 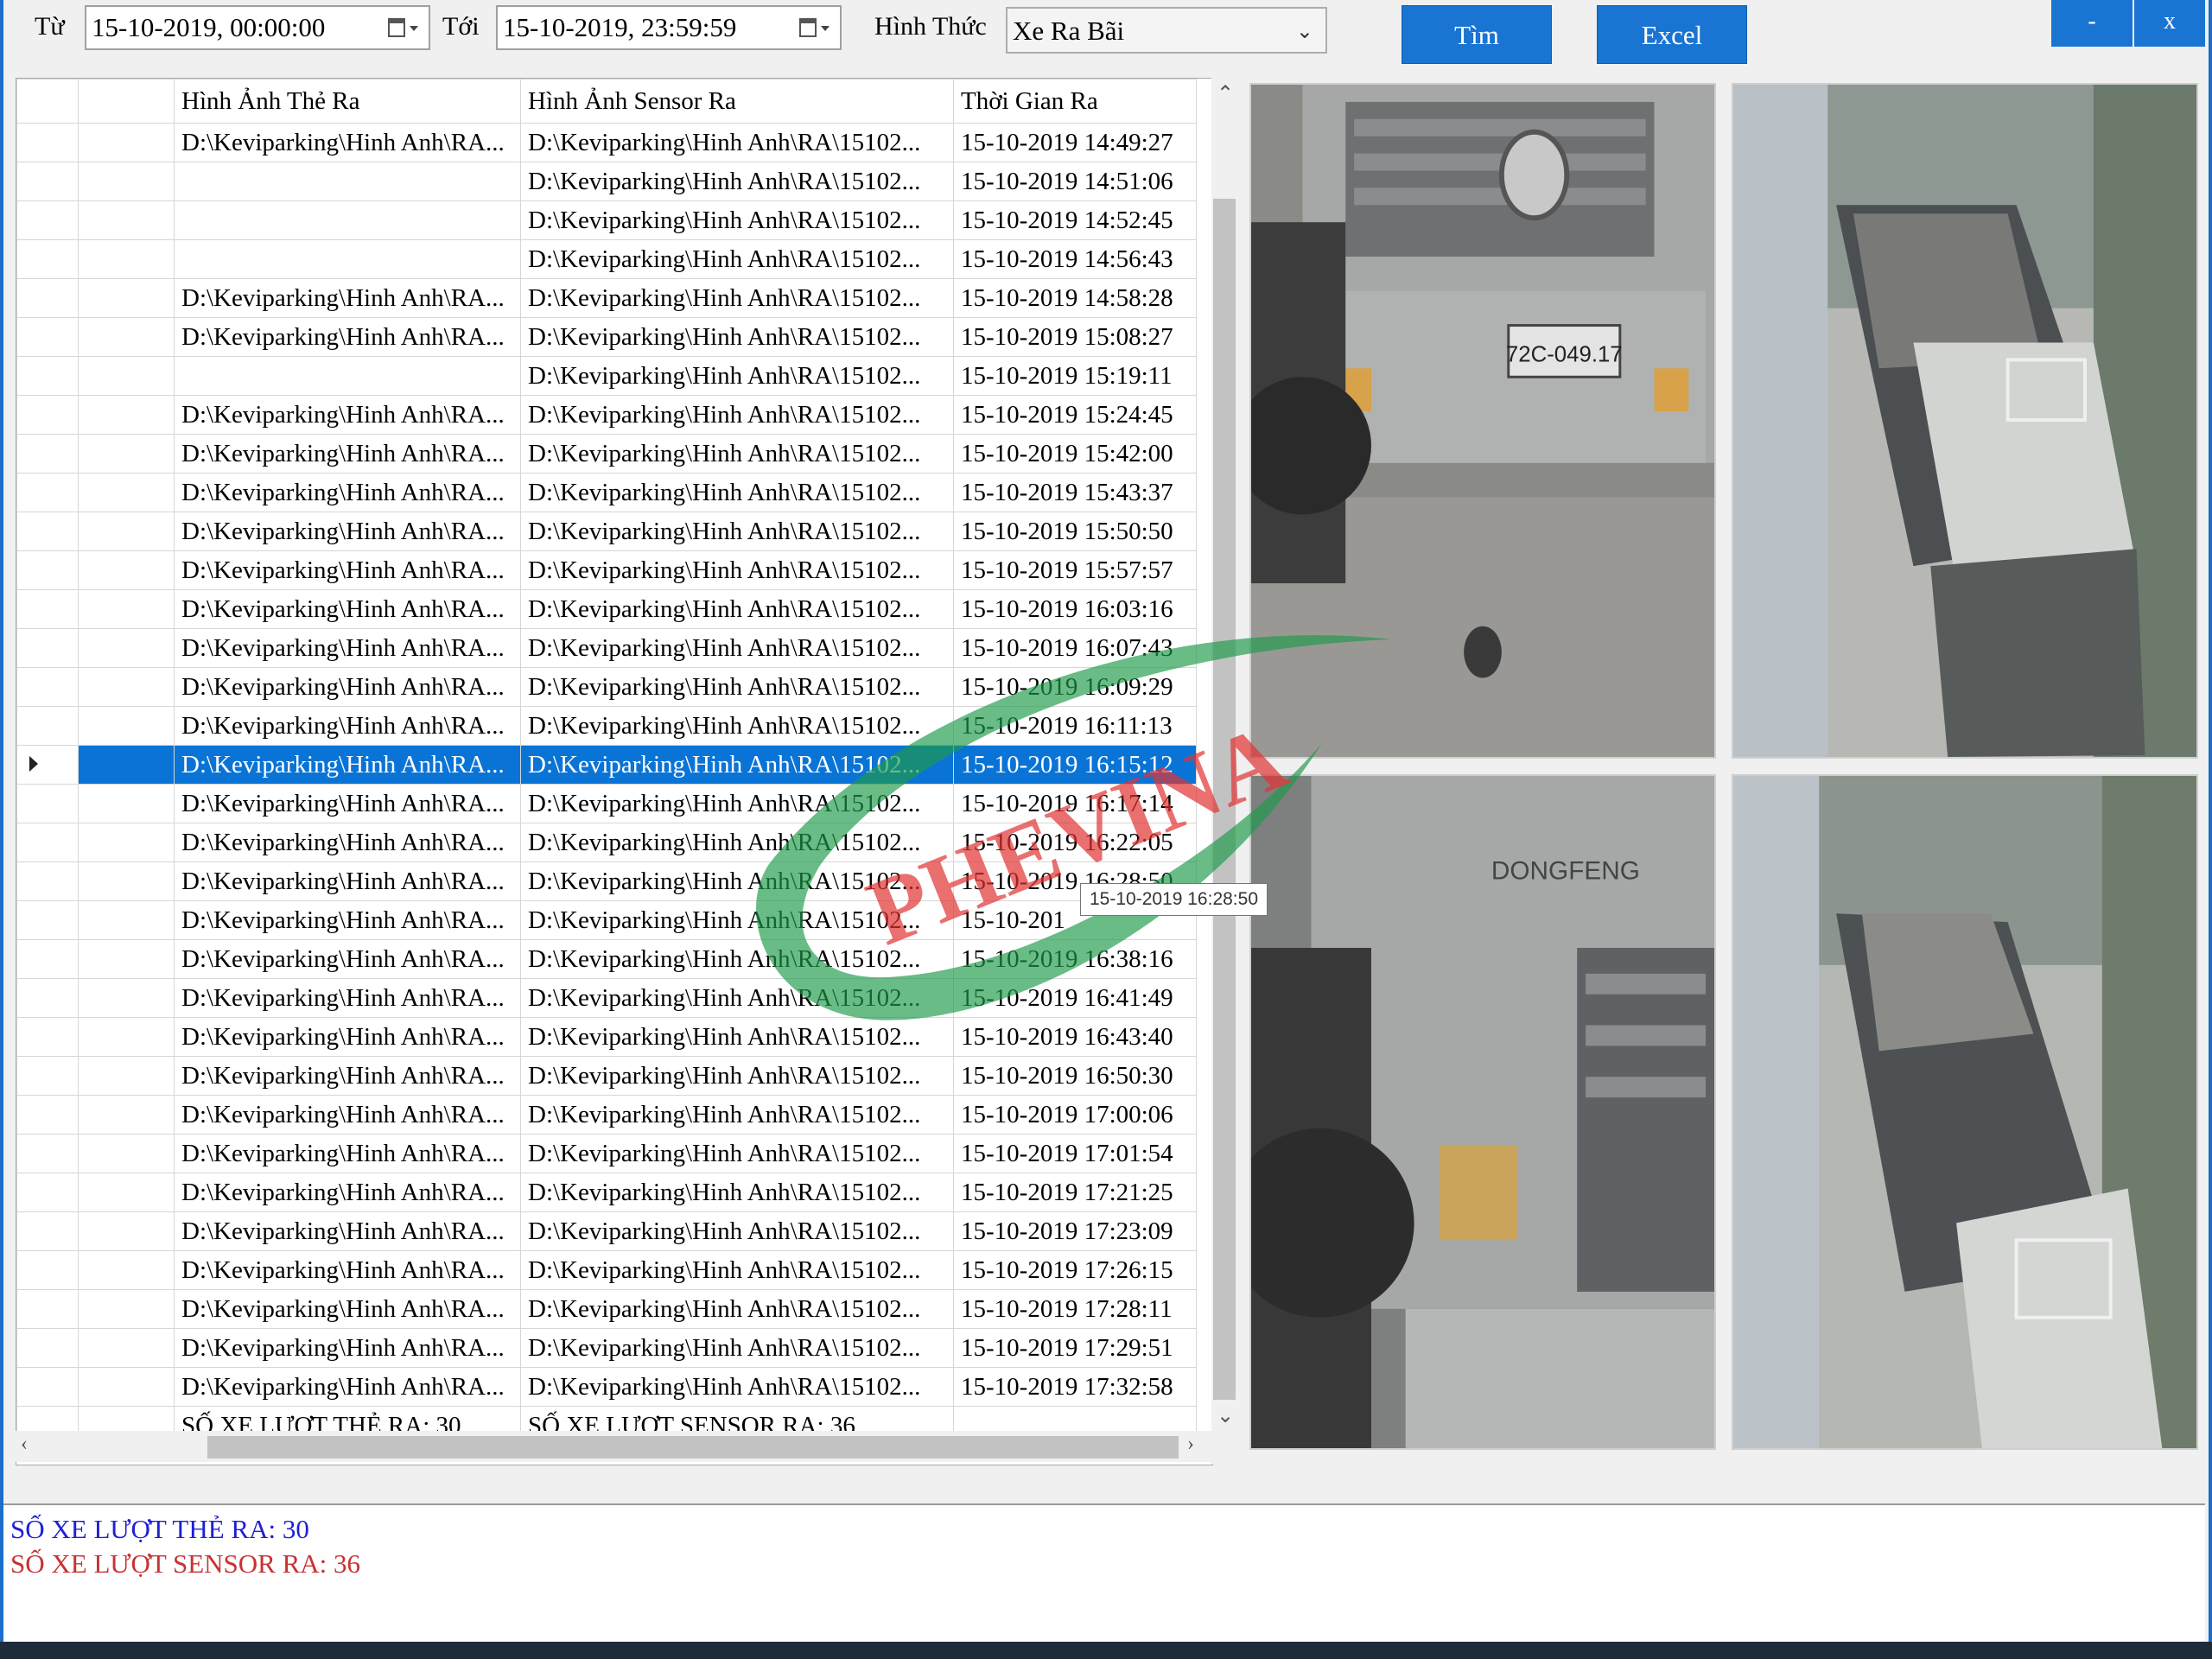 What do you see at coordinates (1075, 376) in the screenshot?
I see `exit-time-cell: 15-10-2019 15:19:11` at bounding box center [1075, 376].